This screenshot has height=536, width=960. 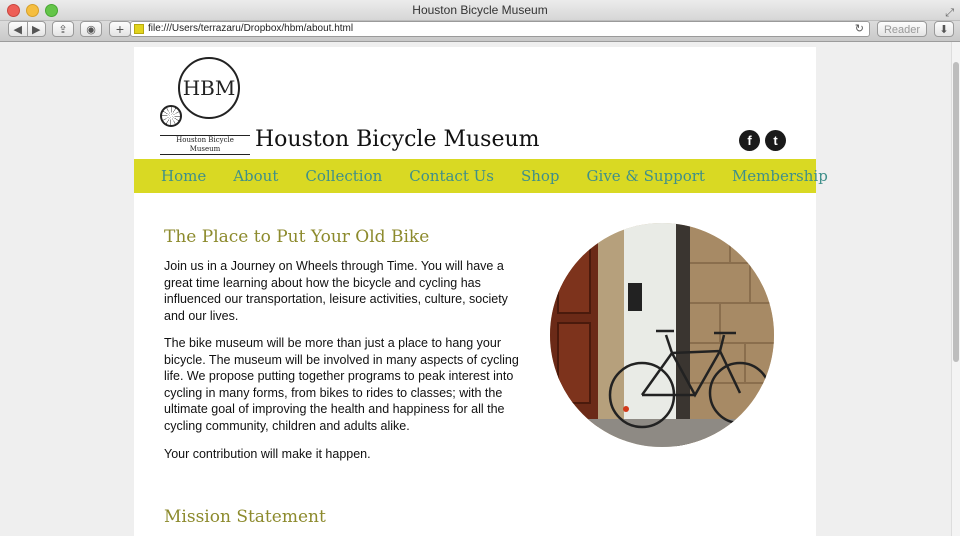 I want to click on download-icon: ⬇, so click(x=944, y=30).